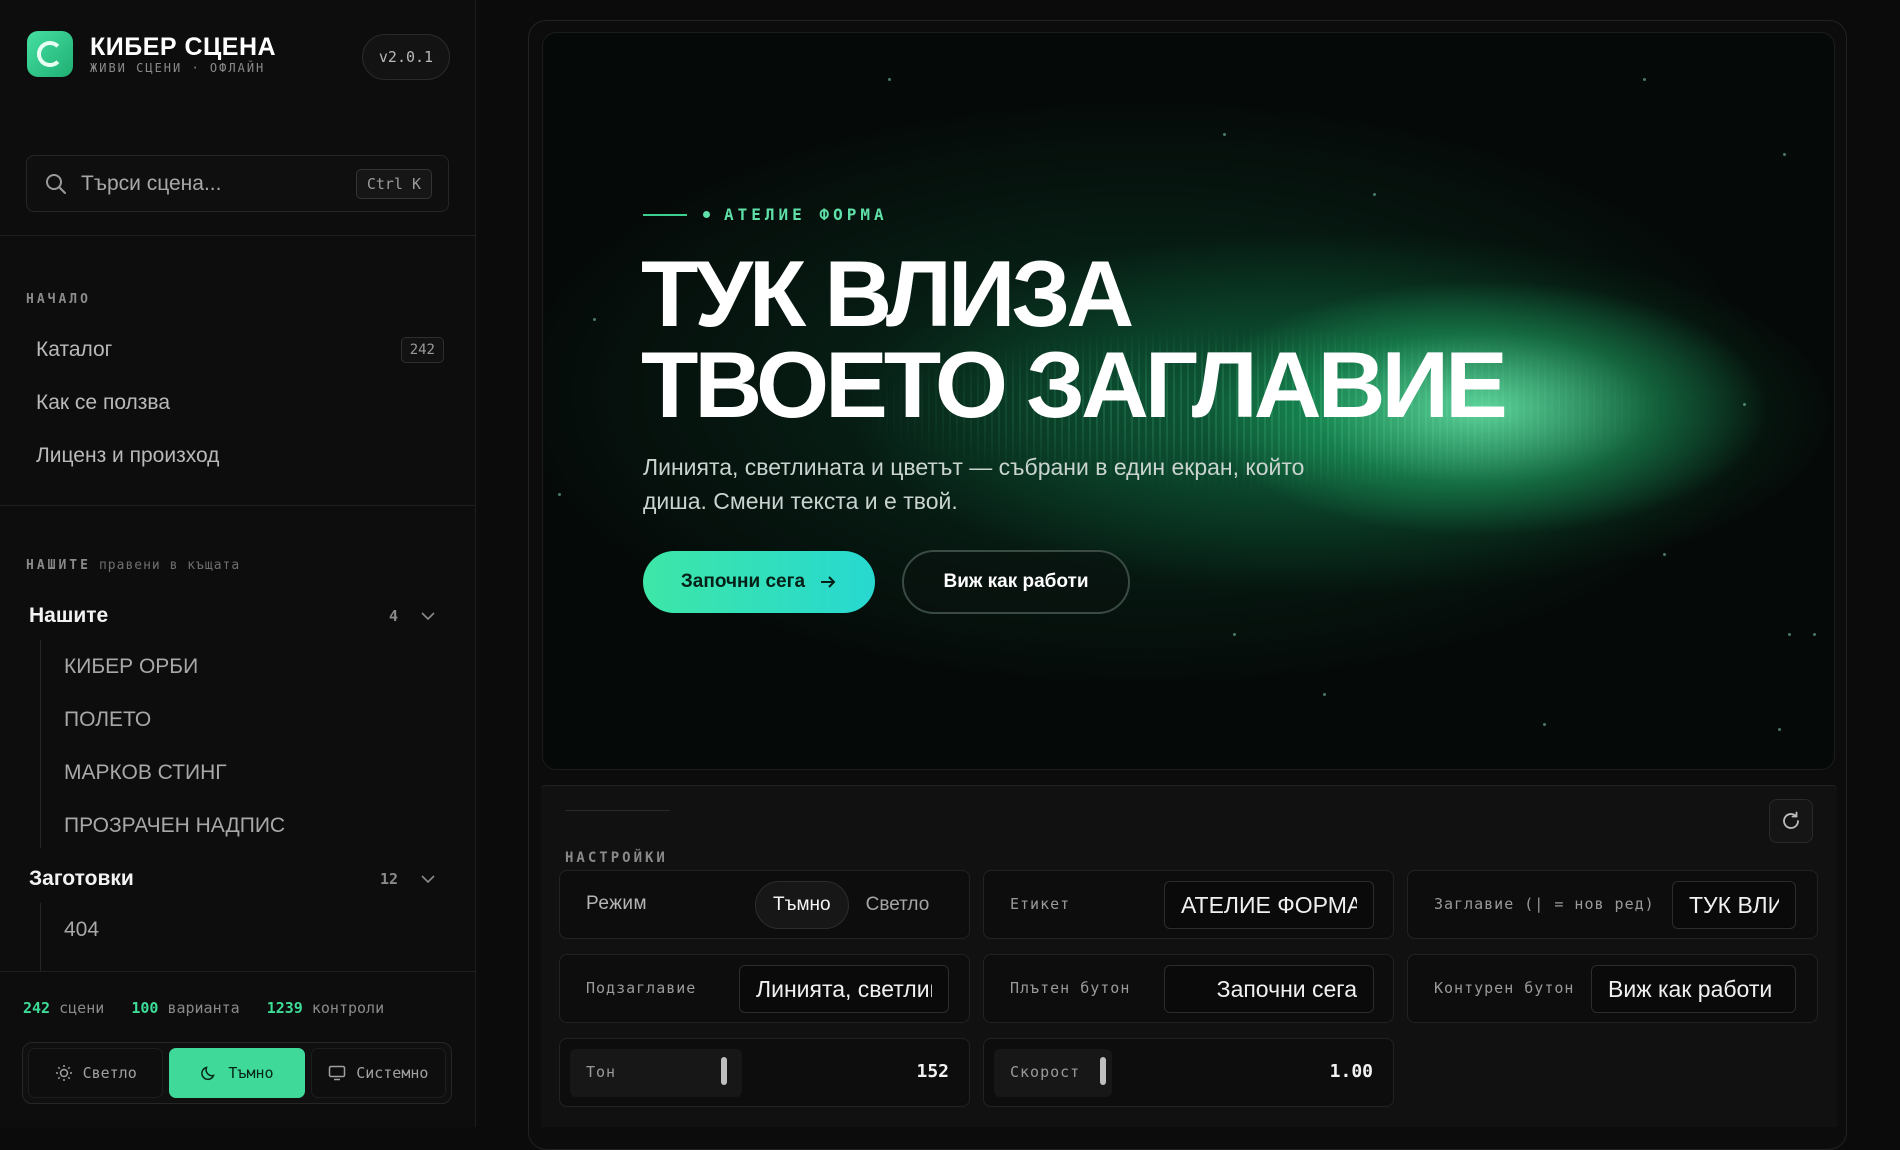 The width and height of the screenshot is (1900, 1150). Describe the element at coordinates (58, 565) in the screenshot. I see `section-title: НАШИТЕ` at that location.